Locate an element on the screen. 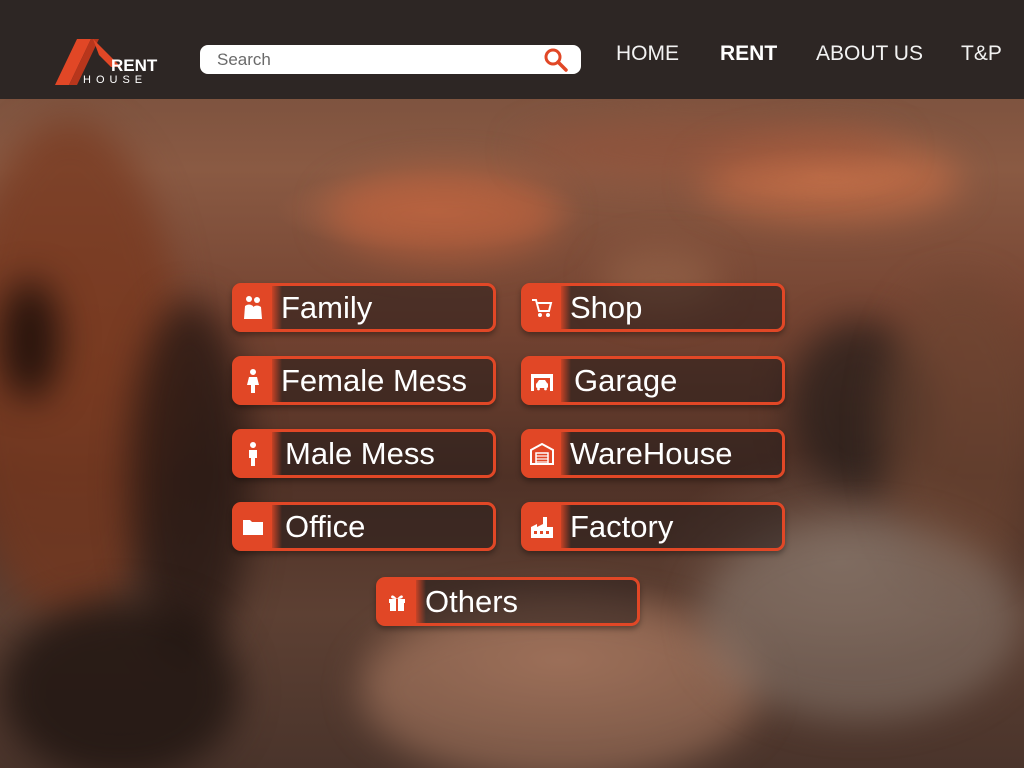  warehouse-icon is located at coordinates (547, 453).